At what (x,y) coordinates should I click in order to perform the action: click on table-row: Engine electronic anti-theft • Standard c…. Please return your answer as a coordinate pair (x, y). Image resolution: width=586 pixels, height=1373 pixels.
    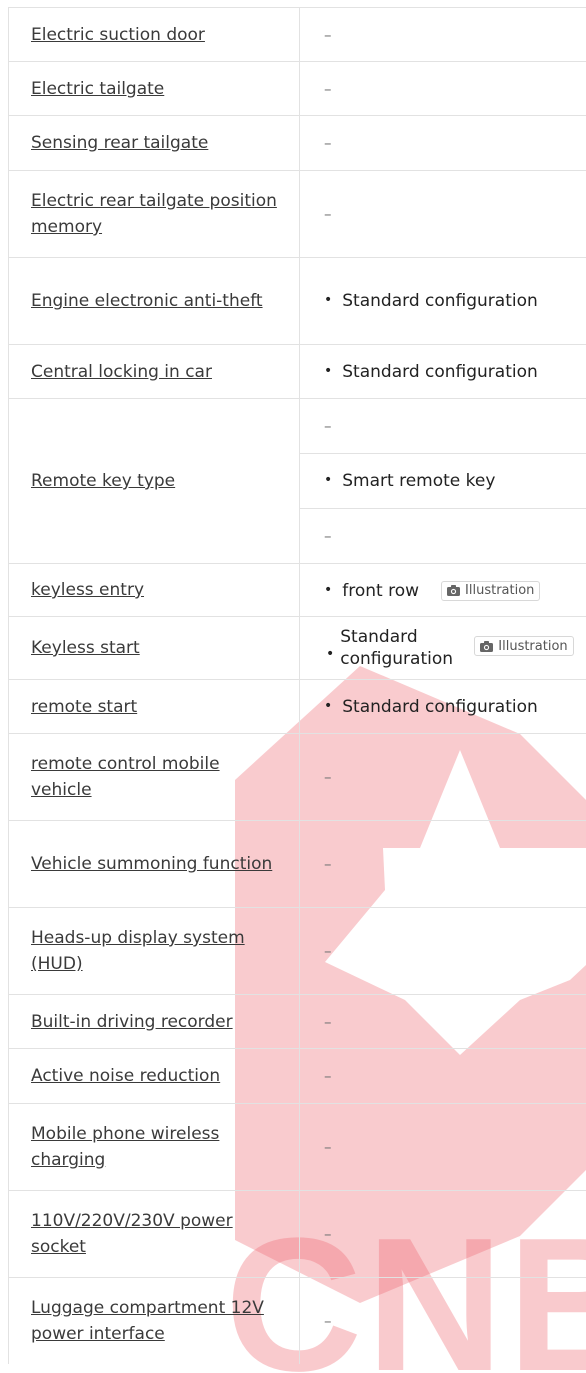
    Looking at the image, I should click on (297, 301).